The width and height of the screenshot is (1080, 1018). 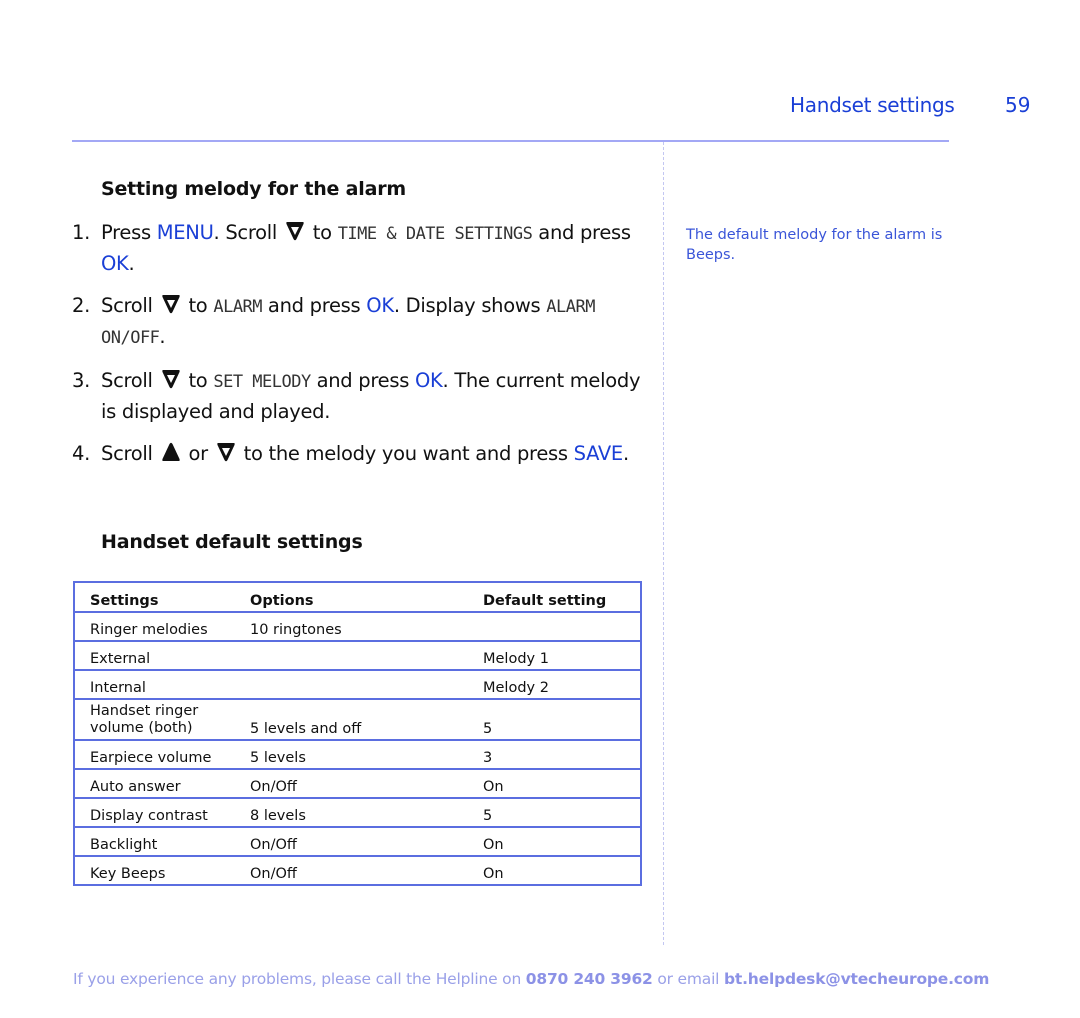 I want to click on column-divider, so click(x=663, y=543).